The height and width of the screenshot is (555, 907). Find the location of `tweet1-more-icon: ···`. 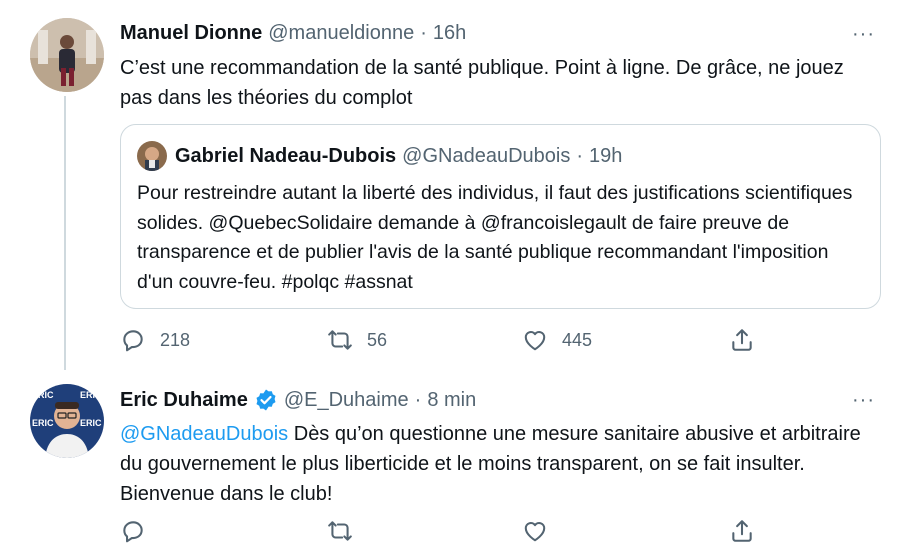

tweet1-more-icon: ··· is located at coordinates (863, 34).